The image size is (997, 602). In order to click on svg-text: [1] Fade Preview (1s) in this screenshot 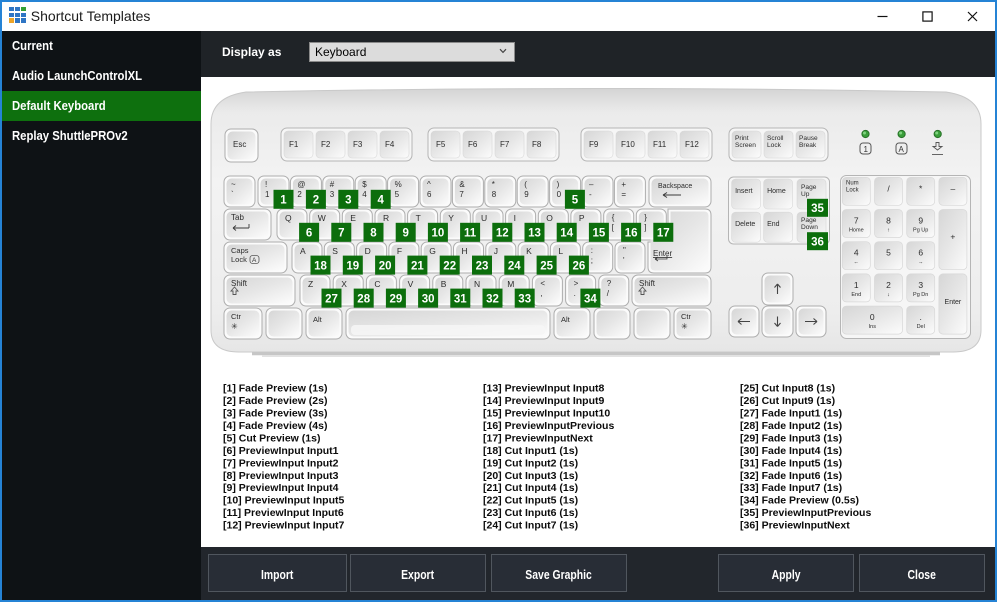, I will do `click(275, 389)`.